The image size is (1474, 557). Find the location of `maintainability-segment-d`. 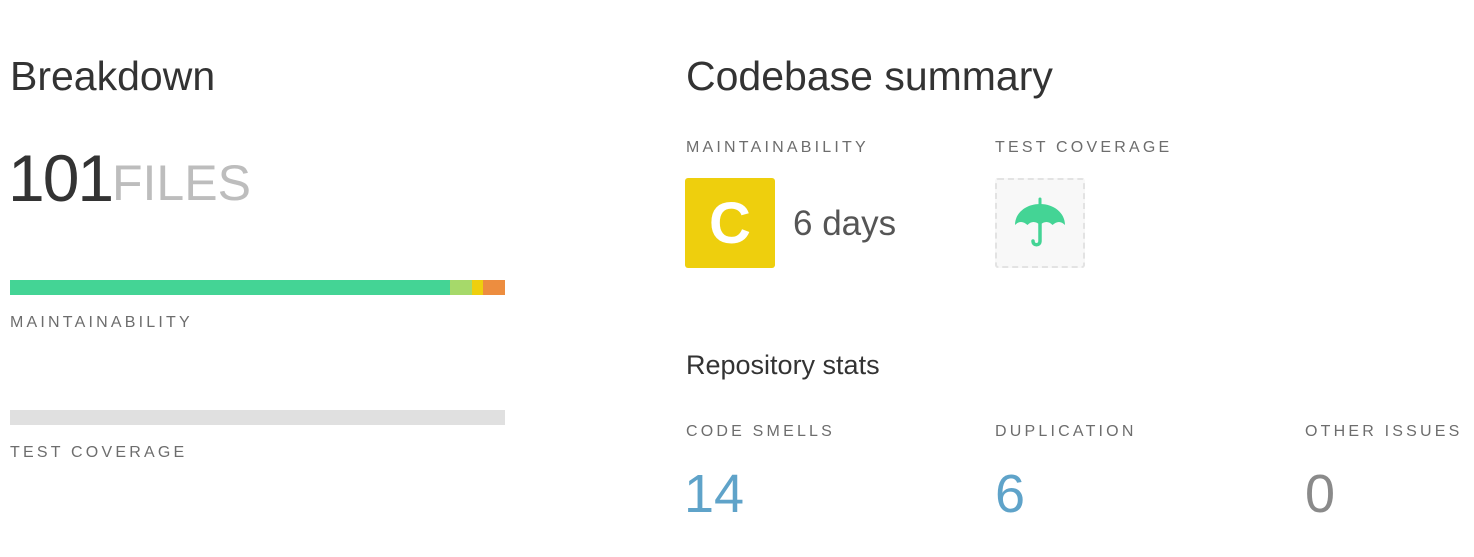

maintainability-segment-d is located at coordinates (493, 287).